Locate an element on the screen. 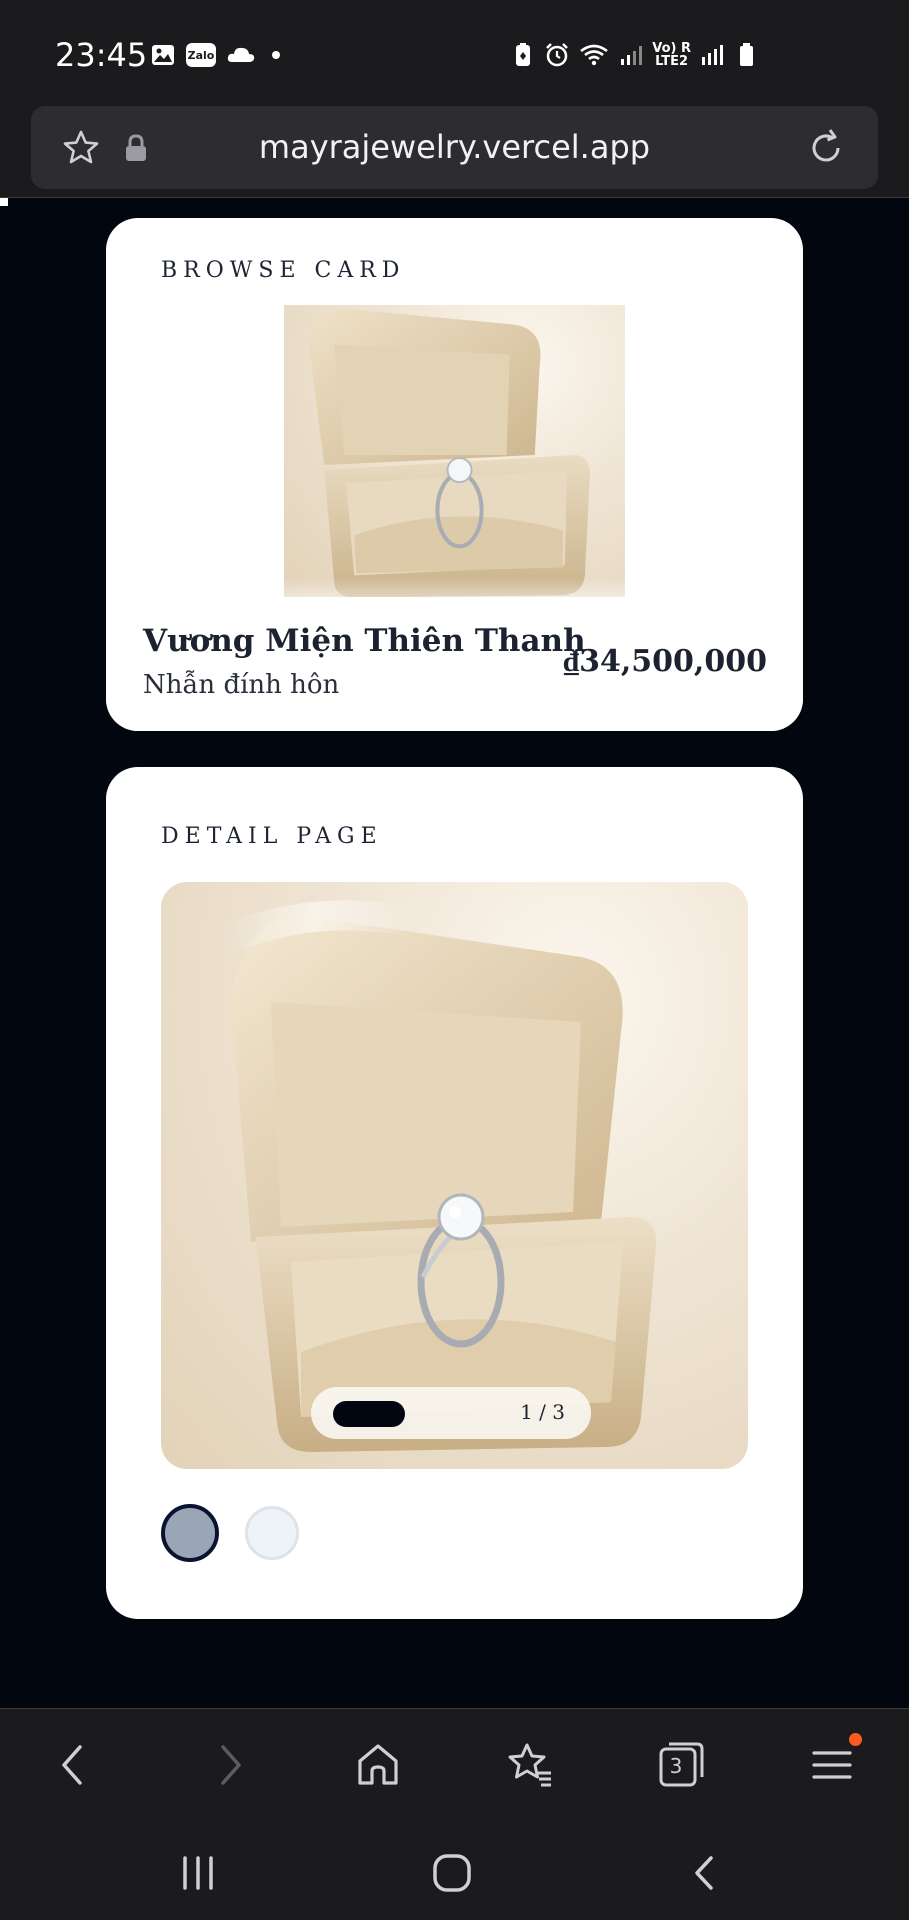 This screenshot has width=909, height=1920. color-swatch-silver is located at coordinates (190, 1533).